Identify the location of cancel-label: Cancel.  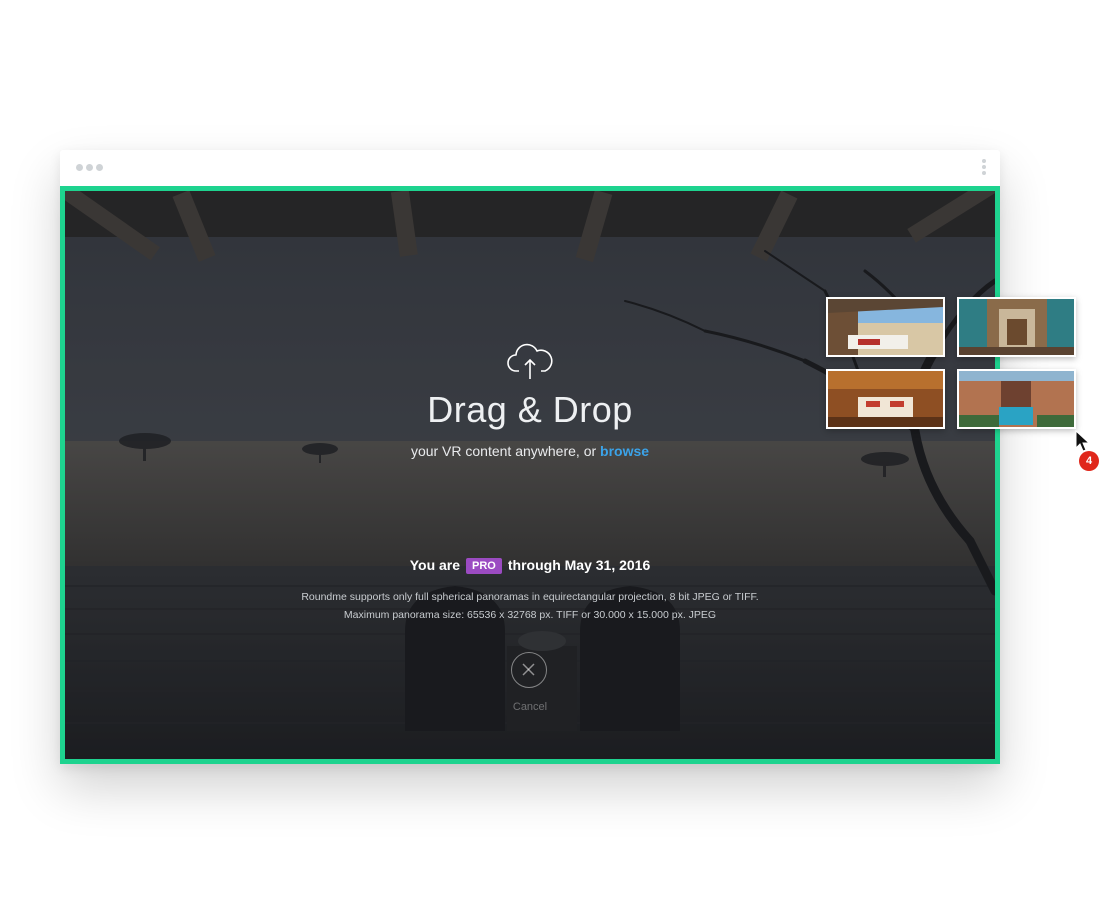
(530, 707).